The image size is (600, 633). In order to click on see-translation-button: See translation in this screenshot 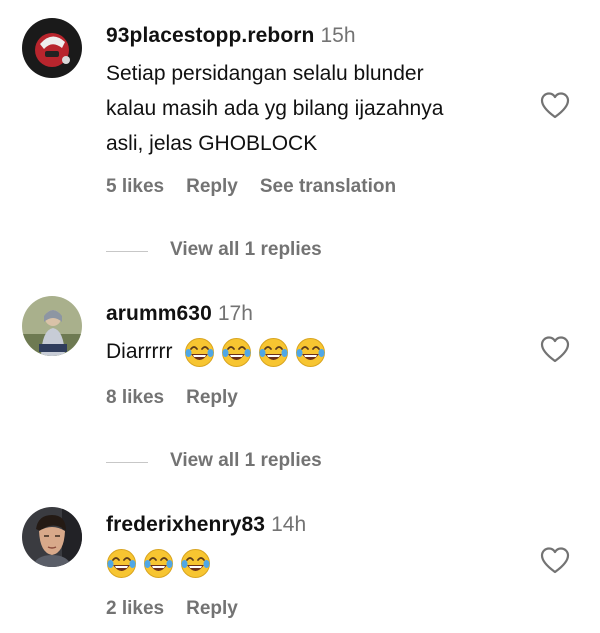, I will do `click(328, 186)`.